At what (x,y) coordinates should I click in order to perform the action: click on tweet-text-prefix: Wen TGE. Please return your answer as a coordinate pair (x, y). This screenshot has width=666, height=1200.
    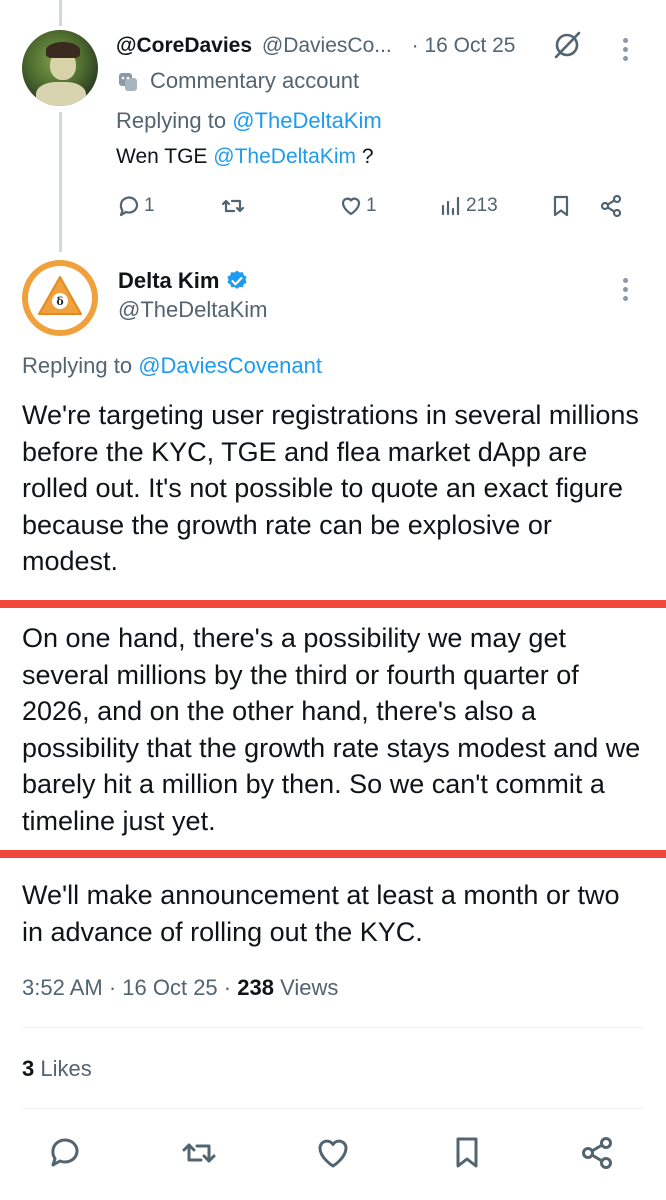
    Looking at the image, I should click on (162, 156).